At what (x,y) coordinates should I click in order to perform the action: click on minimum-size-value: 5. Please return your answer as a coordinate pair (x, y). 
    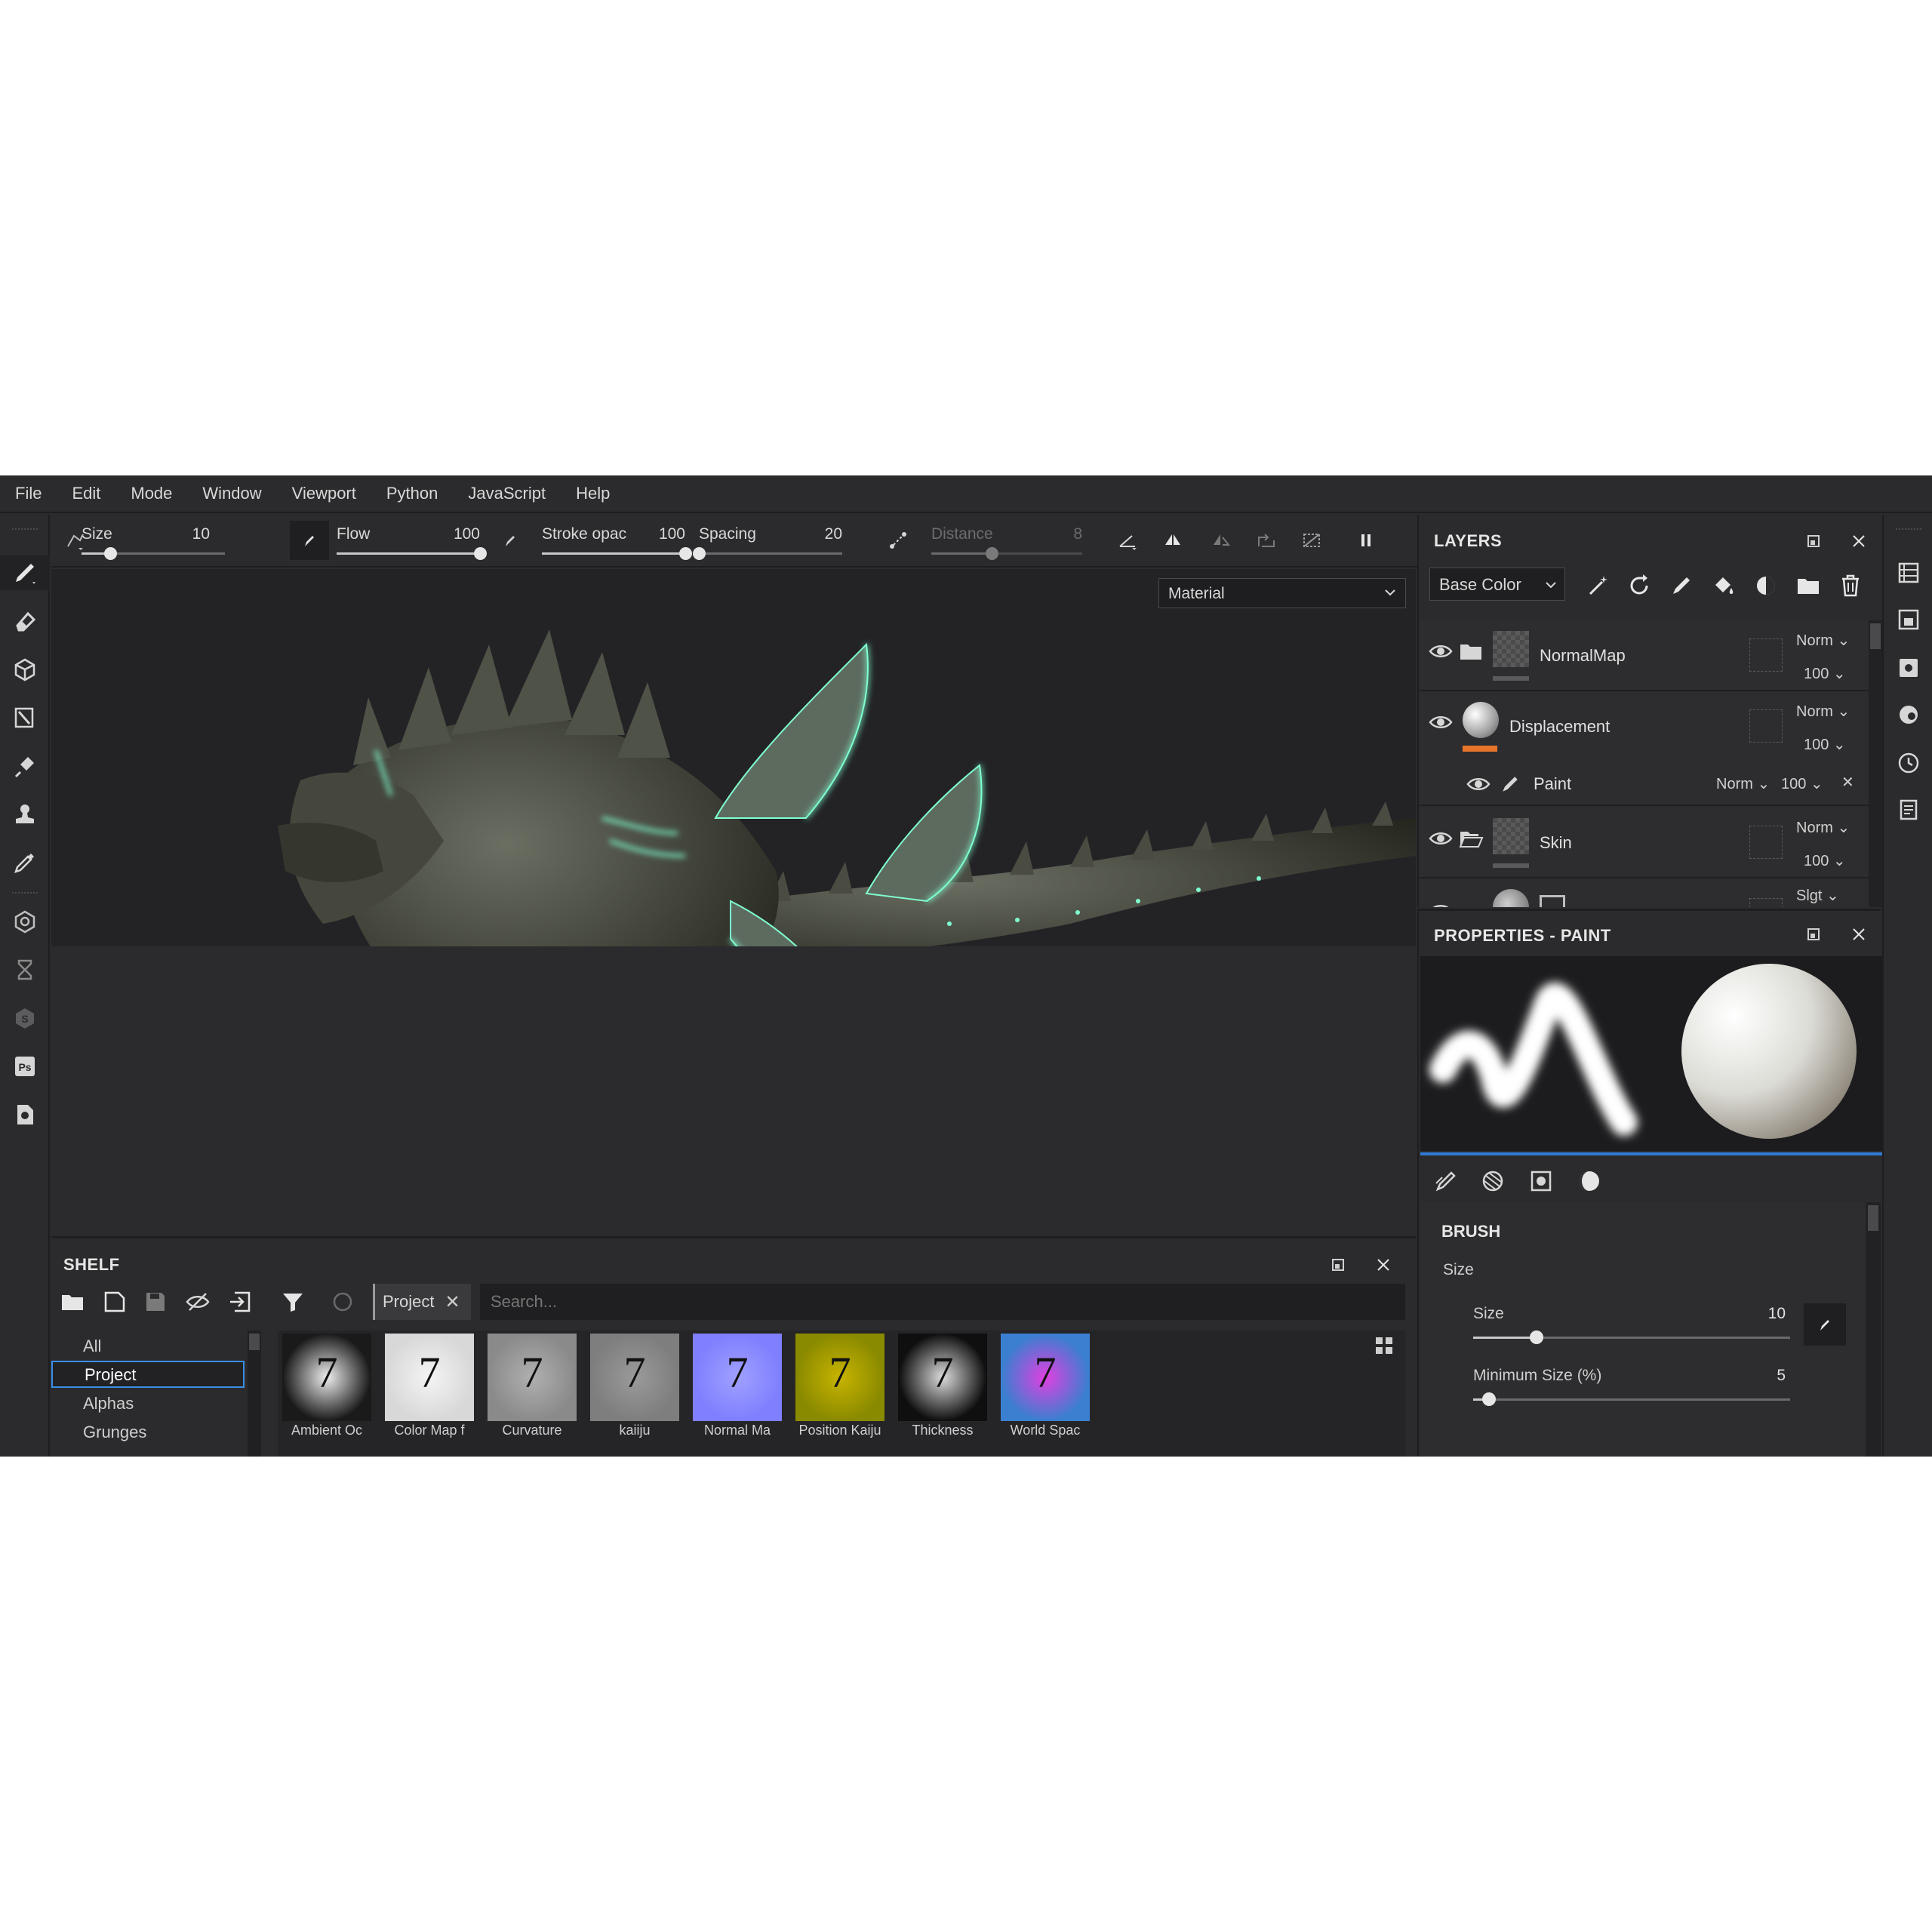
    Looking at the image, I should click on (1781, 1376).